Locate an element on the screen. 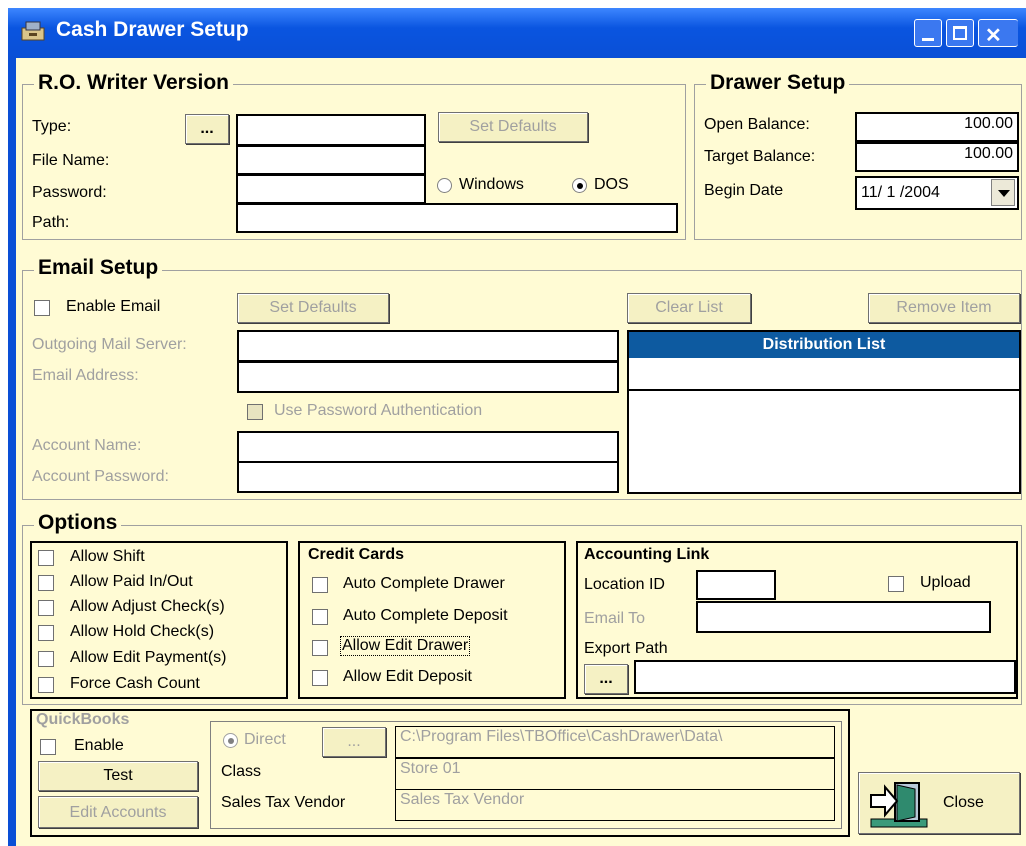 This screenshot has height=846, width=1026. direct-radio-label: Direct is located at coordinates (265, 740).